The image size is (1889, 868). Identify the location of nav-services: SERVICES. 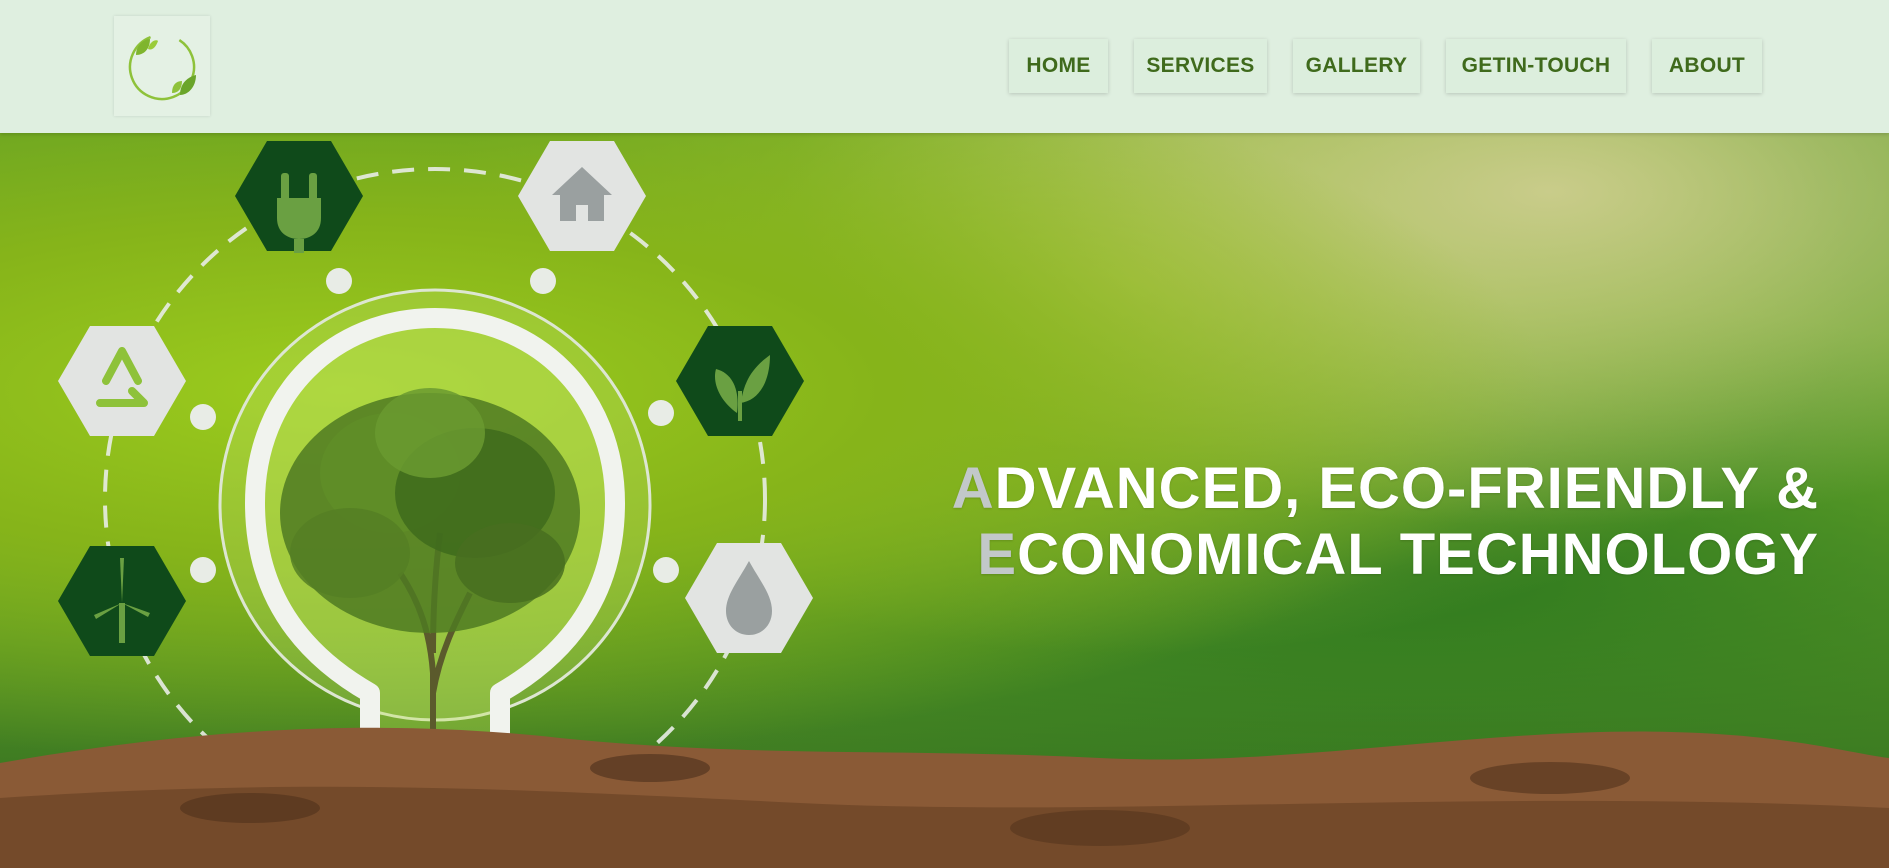
(1200, 66).